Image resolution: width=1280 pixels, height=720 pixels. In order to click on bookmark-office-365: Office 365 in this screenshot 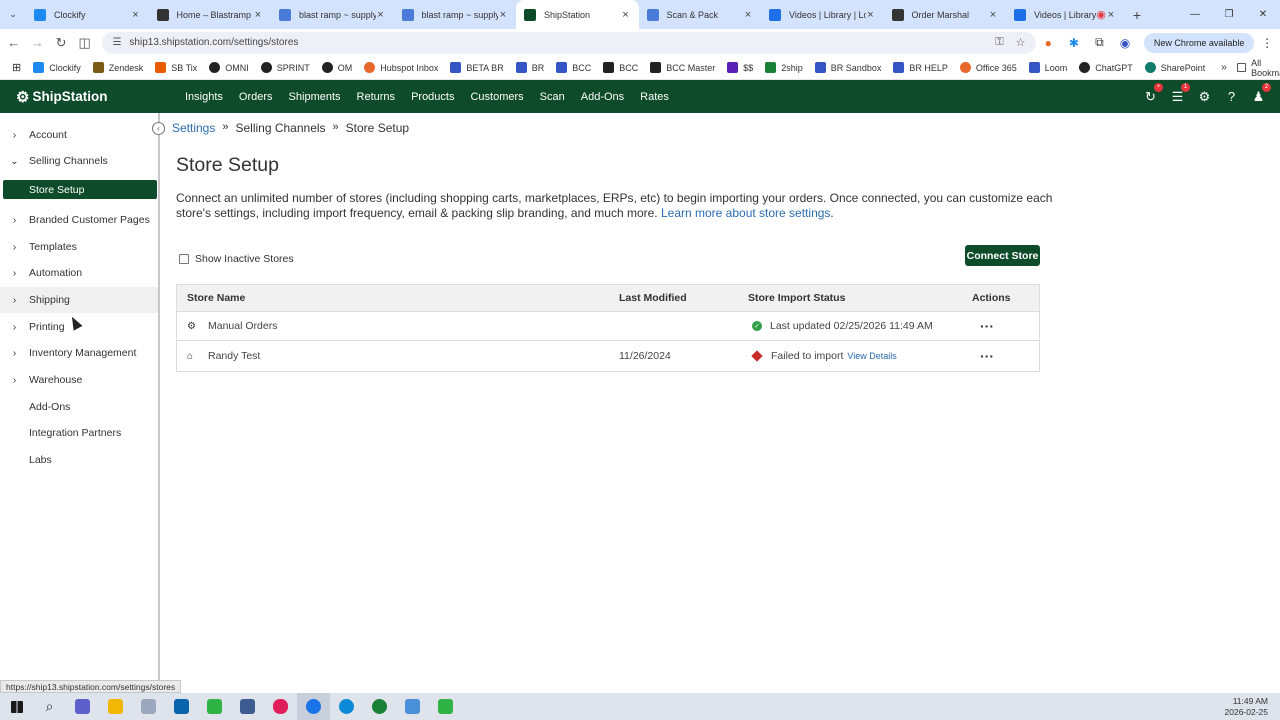, I will do `click(988, 67)`.